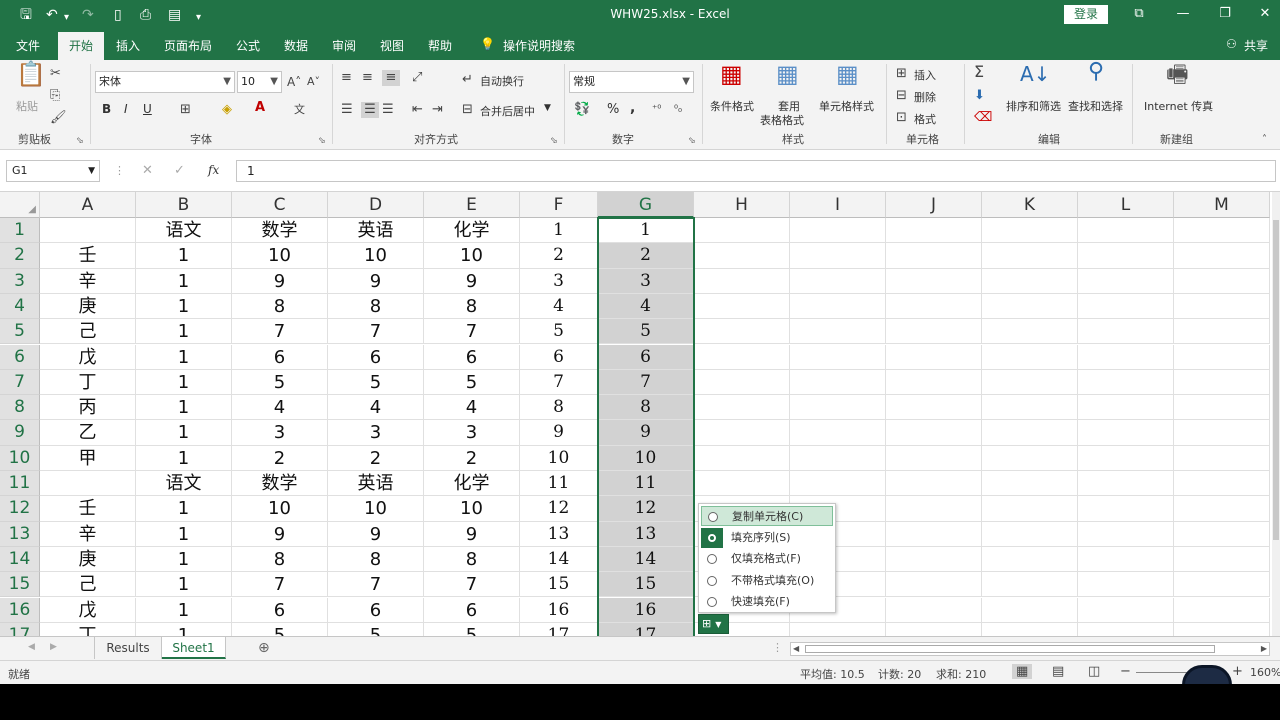 This screenshot has height=720, width=1280. What do you see at coordinates (1022, 671) in the screenshot?
I see `normal-view-icon: ▦` at bounding box center [1022, 671].